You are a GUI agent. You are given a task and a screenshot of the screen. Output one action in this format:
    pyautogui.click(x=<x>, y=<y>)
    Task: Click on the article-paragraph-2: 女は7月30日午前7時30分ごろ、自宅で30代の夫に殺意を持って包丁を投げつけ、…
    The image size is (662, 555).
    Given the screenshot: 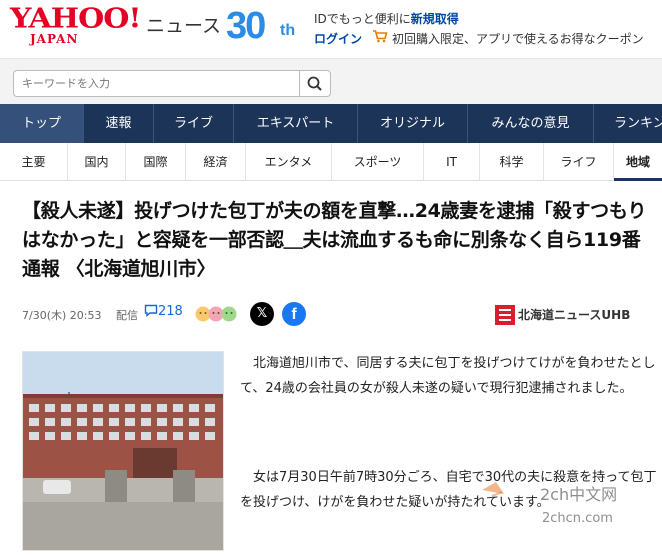 What is the action you would take?
    pyautogui.click(x=448, y=490)
    